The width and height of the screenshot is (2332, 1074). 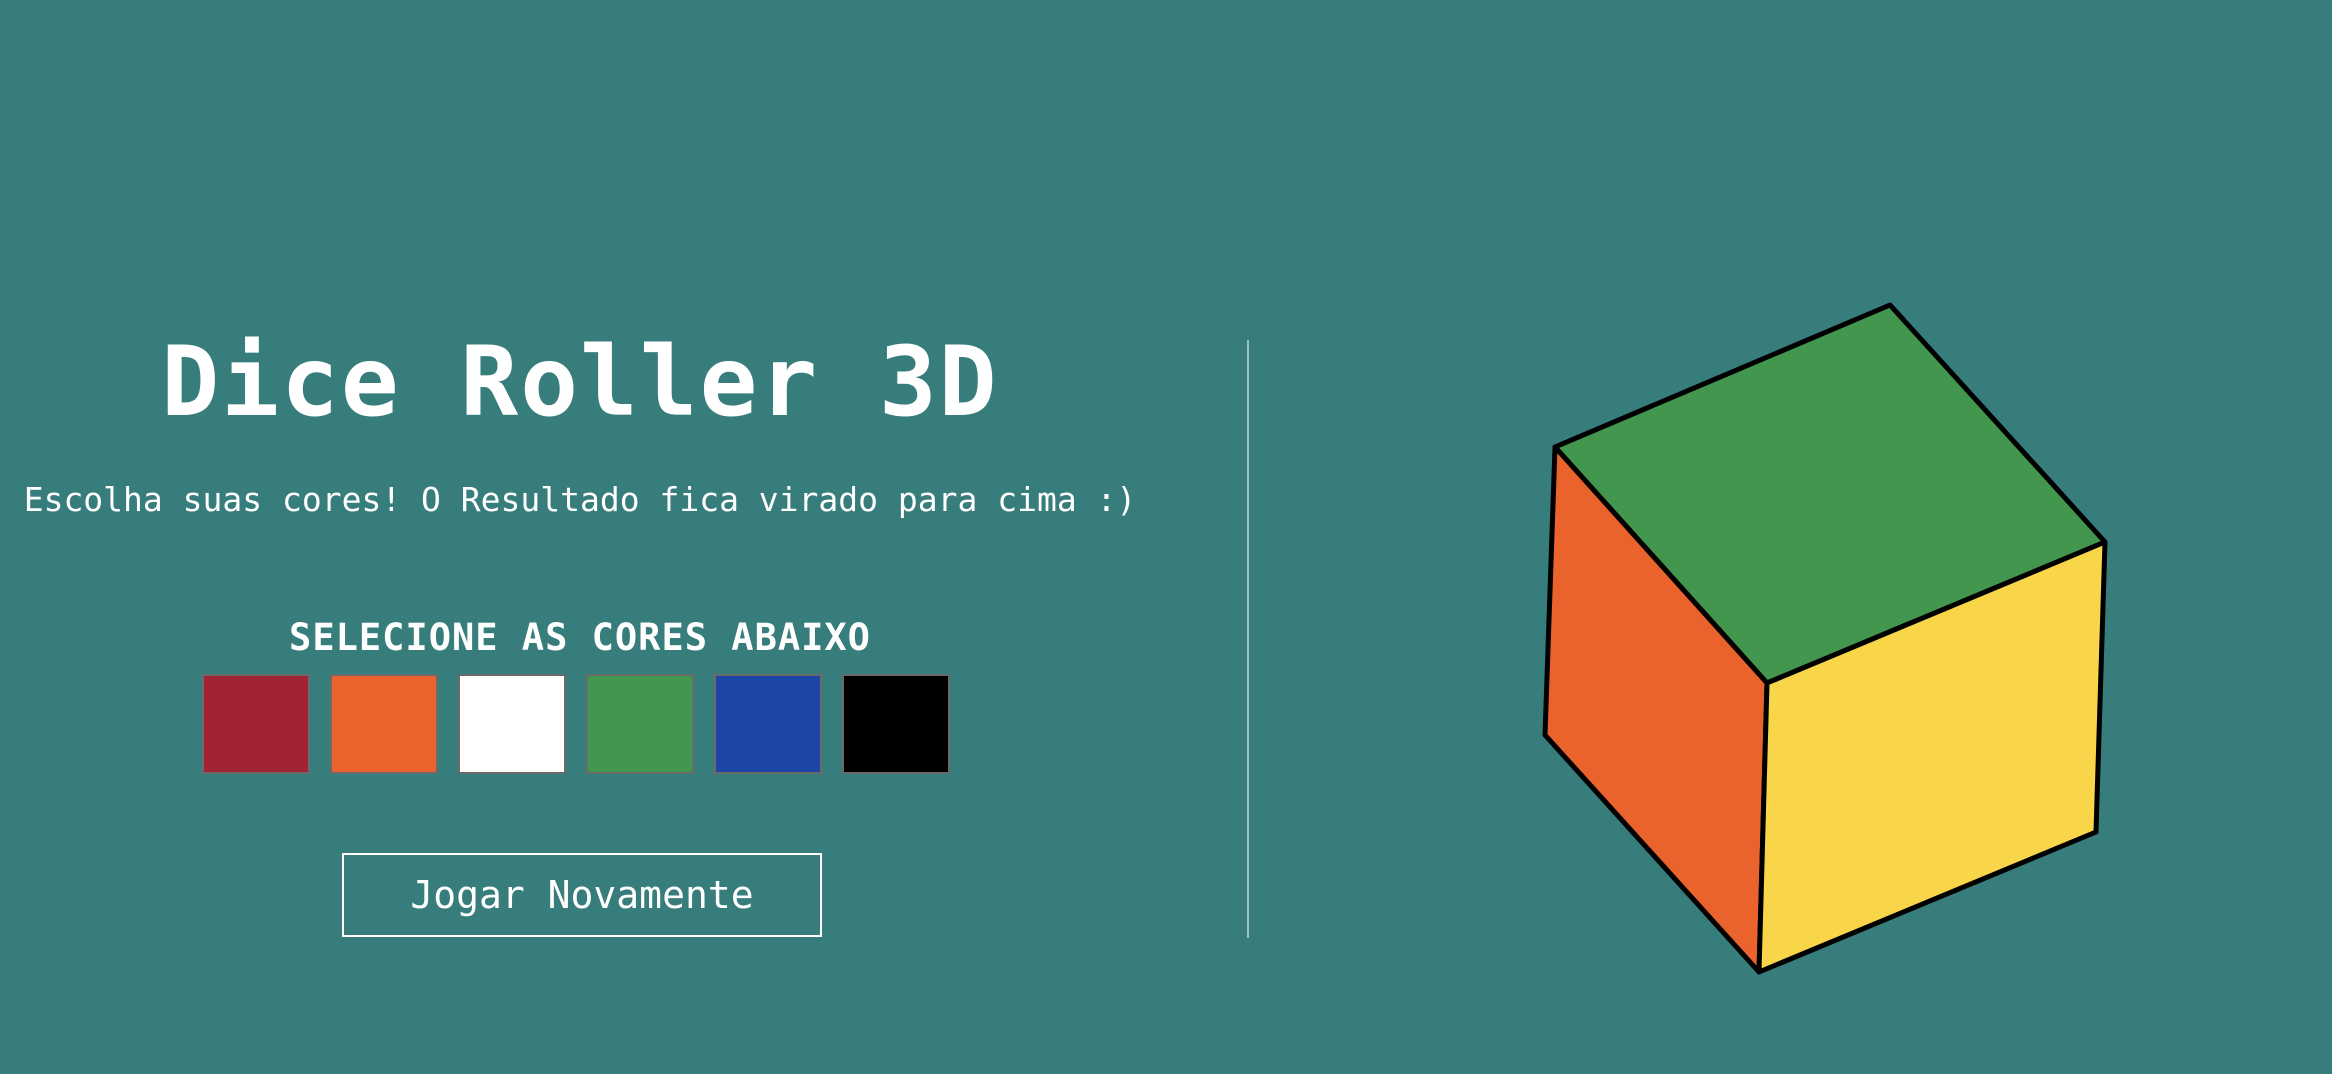 What do you see at coordinates (582, 895) in the screenshot?
I see `play-again-button: Jogar Novamente` at bounding box center [582, 895].